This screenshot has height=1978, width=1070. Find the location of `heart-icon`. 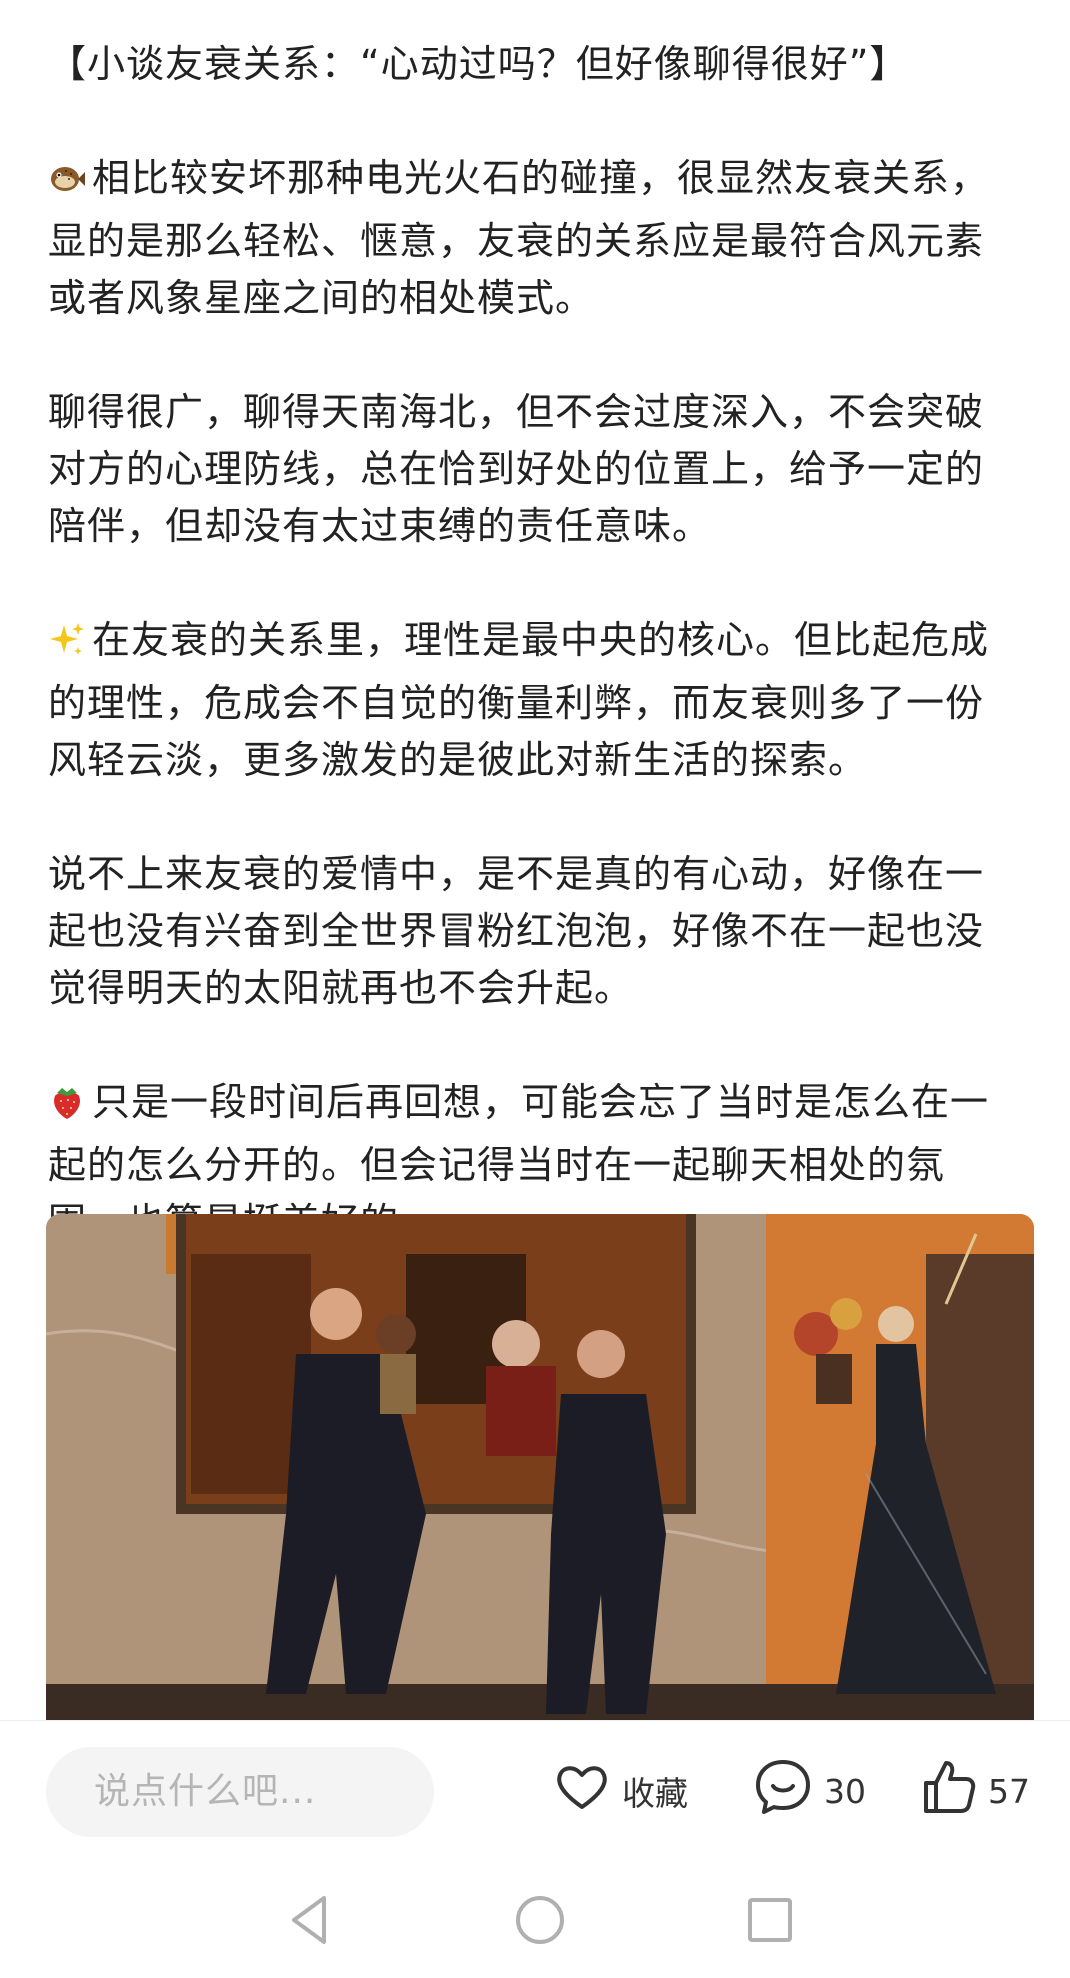

heart-icon is located at coordinates (587, 1791).